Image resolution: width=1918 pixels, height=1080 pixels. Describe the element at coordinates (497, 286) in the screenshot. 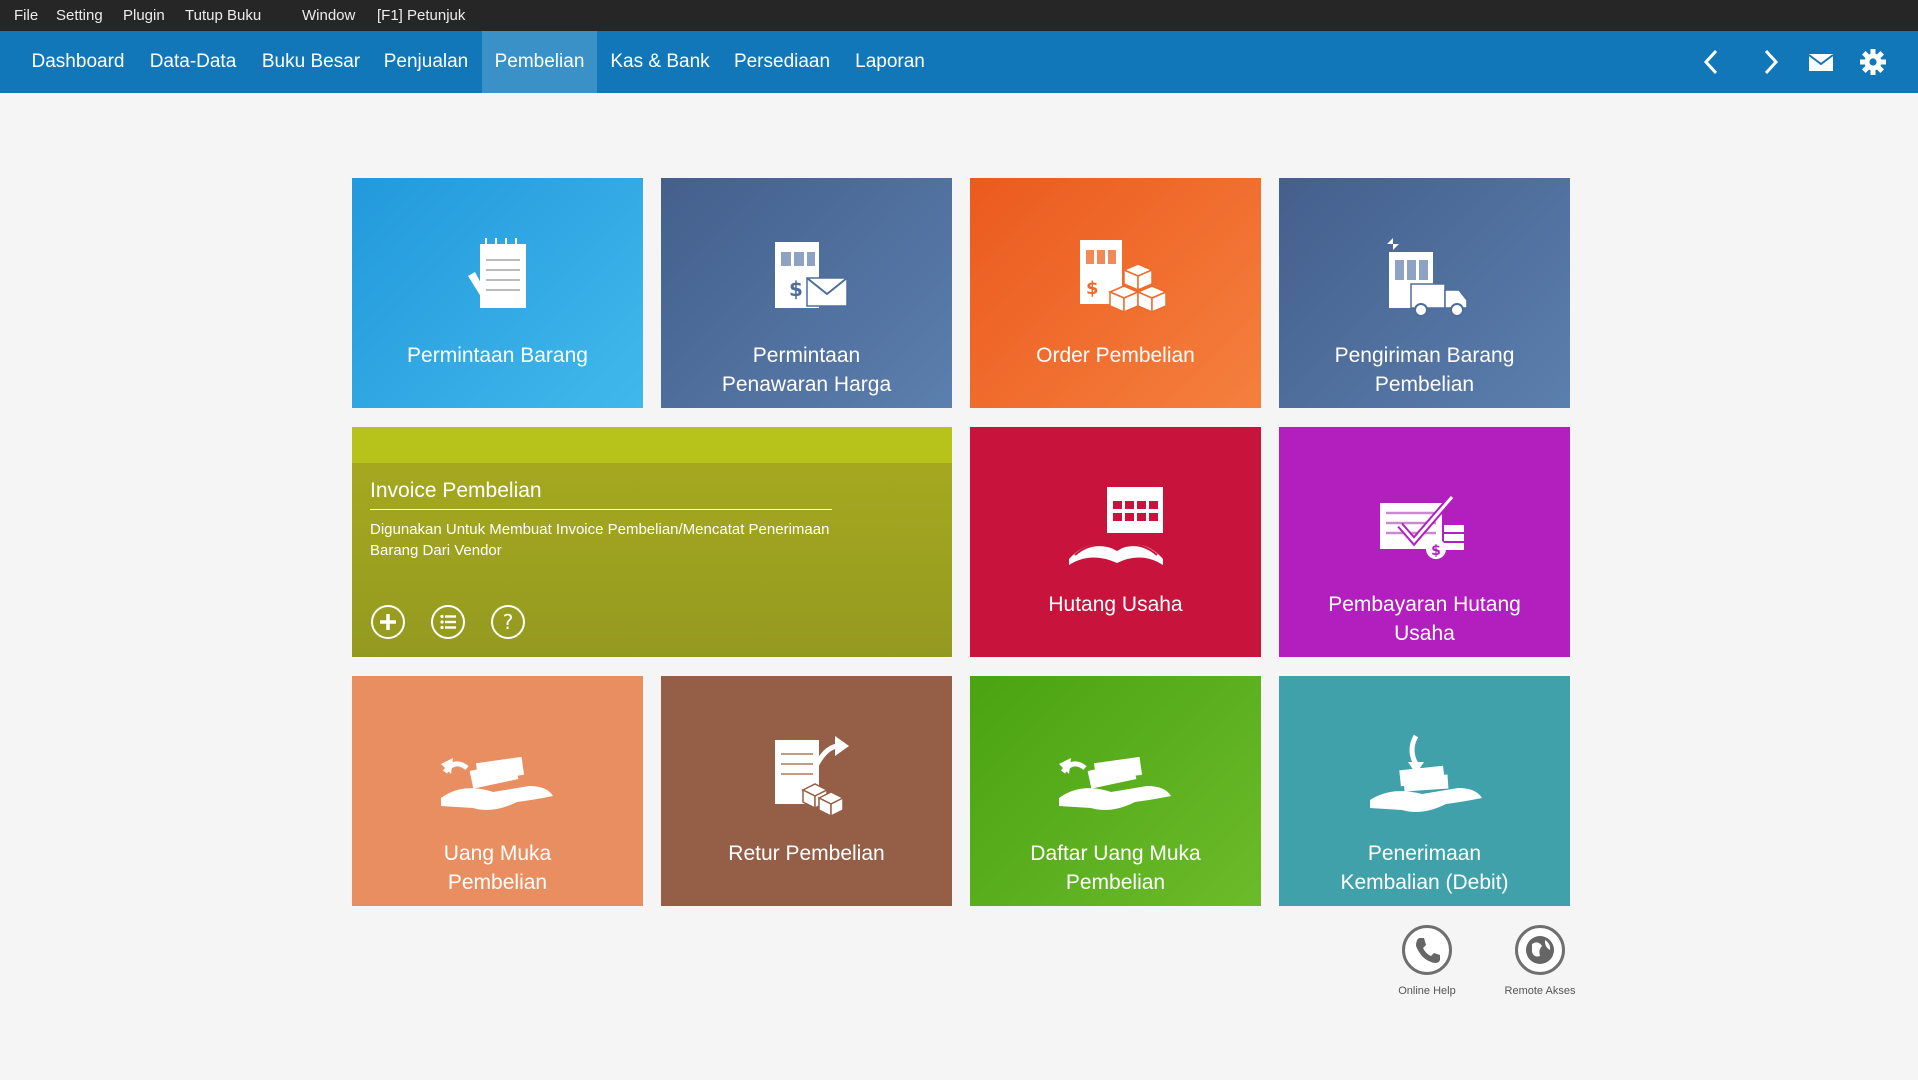

I see `request-notepad-icon` at that location.